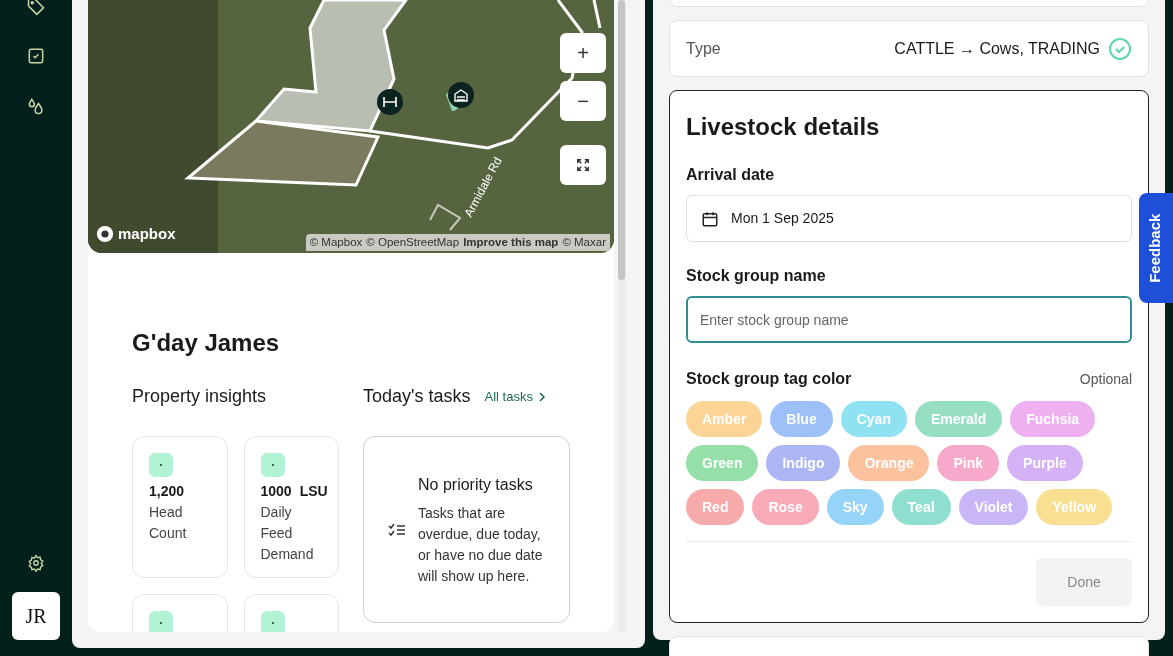 This screenshot has width=1173, height=656. What do you see at coordinates (36, 563) in the screenshot?
I see `settings-icon` at bounding box center [36, 563].